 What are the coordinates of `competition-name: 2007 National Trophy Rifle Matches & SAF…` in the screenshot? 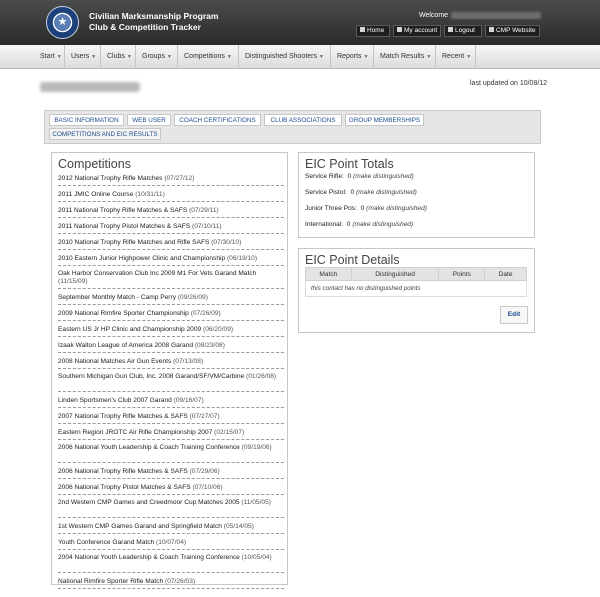 It's located at (123, 416).